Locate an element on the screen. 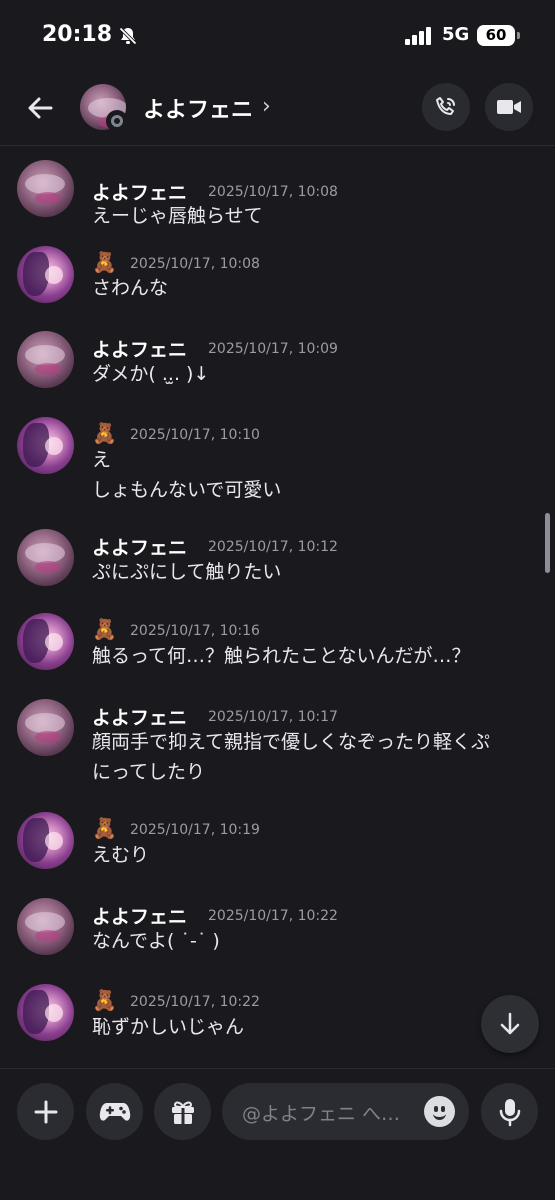 The image size is (555, 1200). game-controller-icon is located at coordinates (114, 1111).